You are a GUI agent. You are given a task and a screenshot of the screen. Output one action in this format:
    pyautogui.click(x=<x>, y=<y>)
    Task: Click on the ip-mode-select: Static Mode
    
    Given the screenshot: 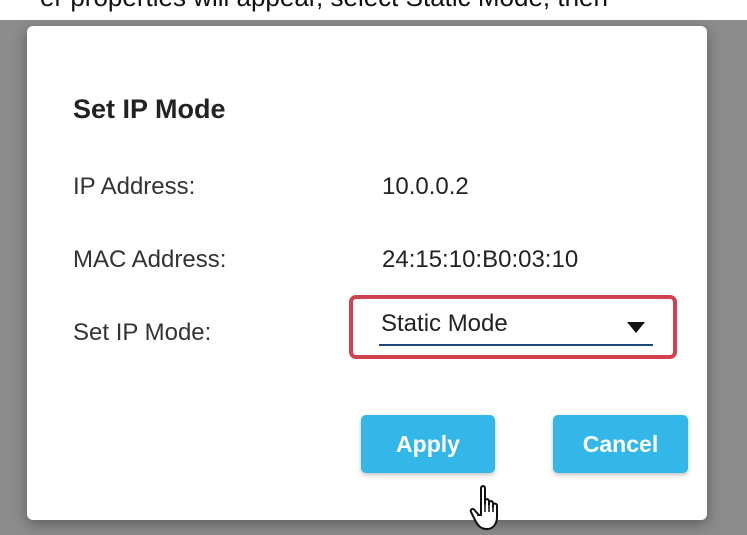 What is the action you would take?
    pyautogui.click(x=516, y=327)
    